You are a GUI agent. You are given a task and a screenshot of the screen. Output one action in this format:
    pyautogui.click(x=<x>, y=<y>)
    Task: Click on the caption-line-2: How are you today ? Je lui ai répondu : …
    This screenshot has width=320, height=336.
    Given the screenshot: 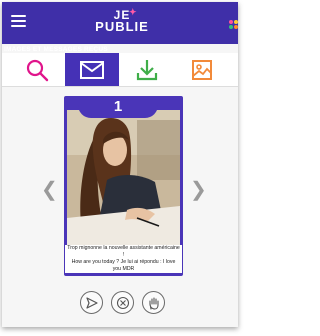 What is the action you would take?
    pyautogui.click(x=123, y=265)
    